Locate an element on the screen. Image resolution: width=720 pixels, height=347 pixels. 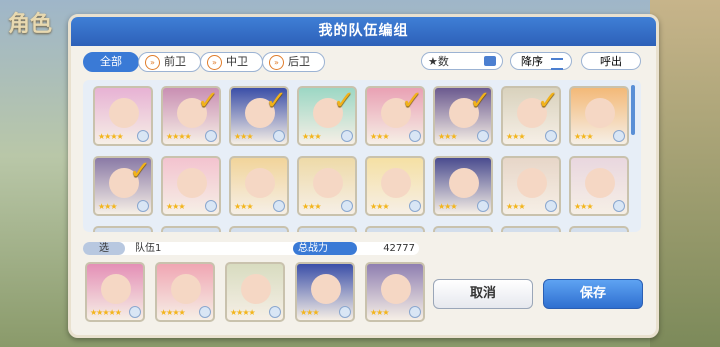
order-button: 降序 is located at coordinates (541, 61).